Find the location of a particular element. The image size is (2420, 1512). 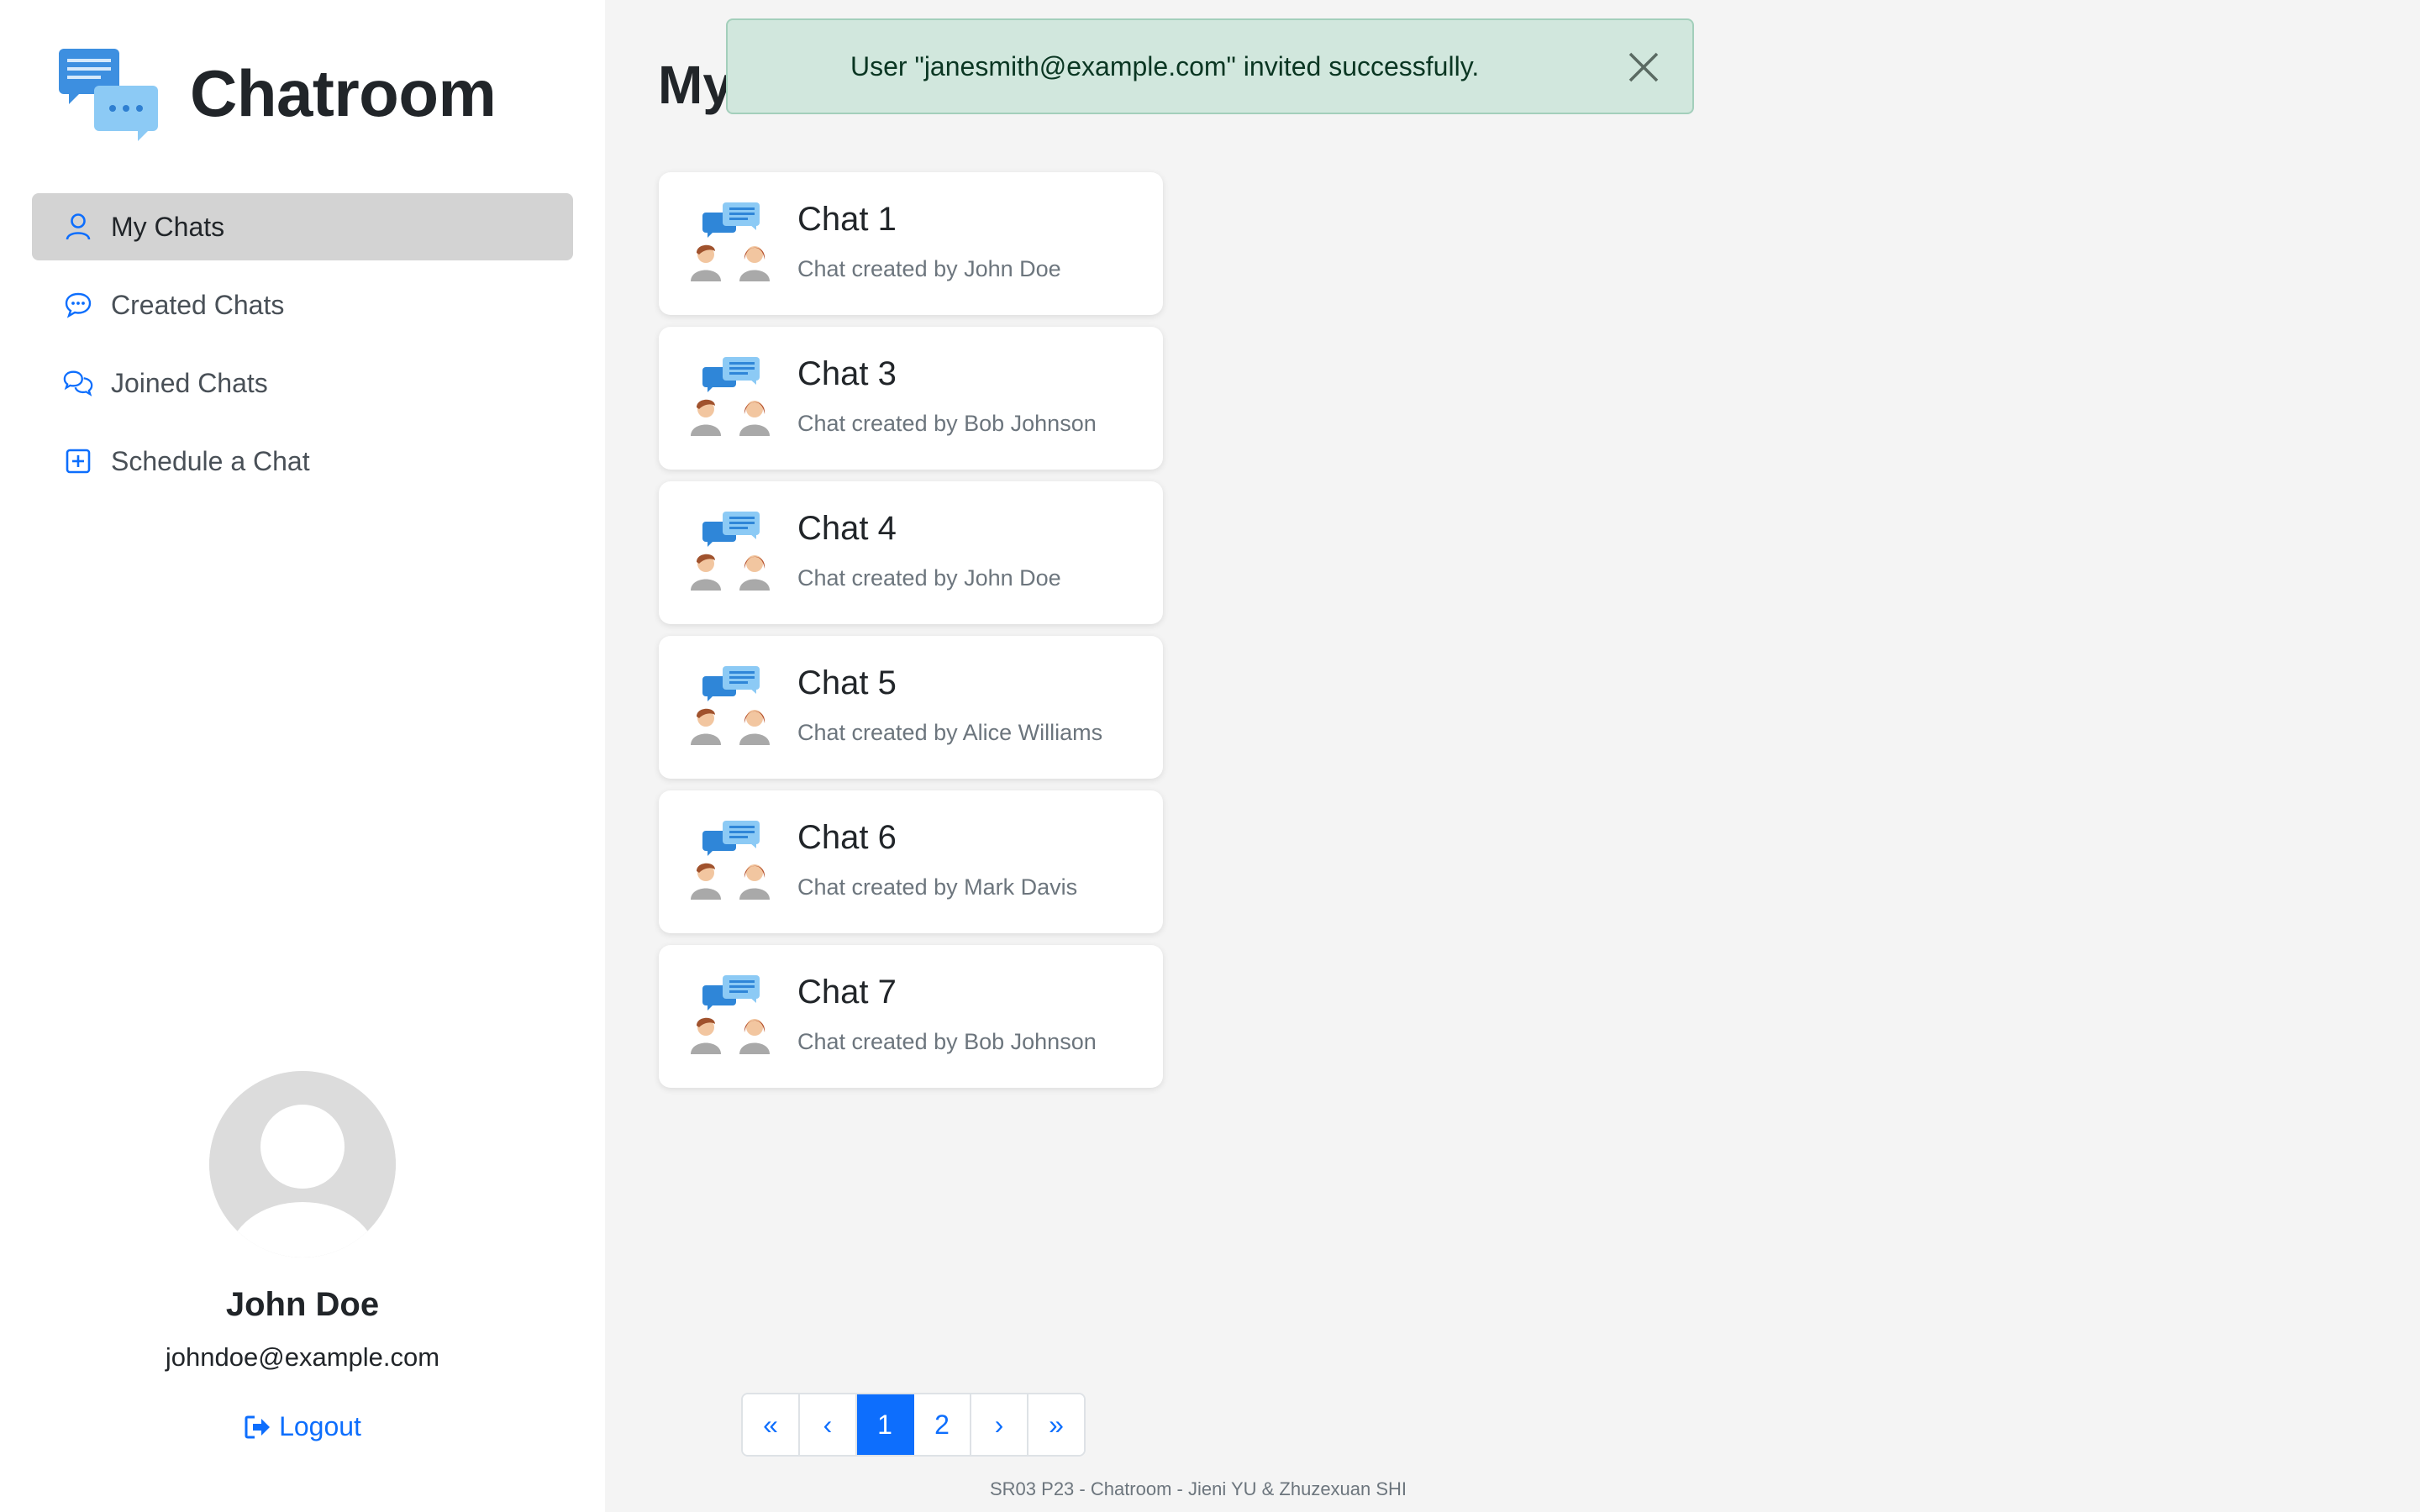

chat-card: Chat 4 Chat created by John Doe is located at coordinates (911, 552).